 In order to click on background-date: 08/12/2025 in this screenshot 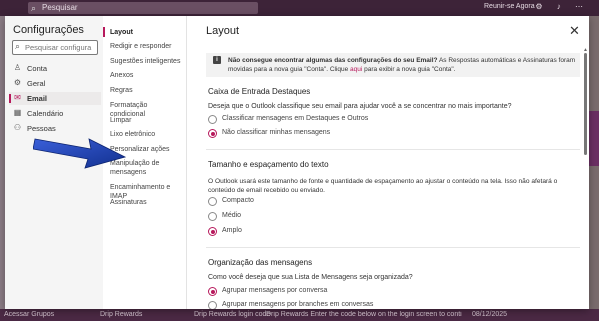, I will do `click(490, 314)`.